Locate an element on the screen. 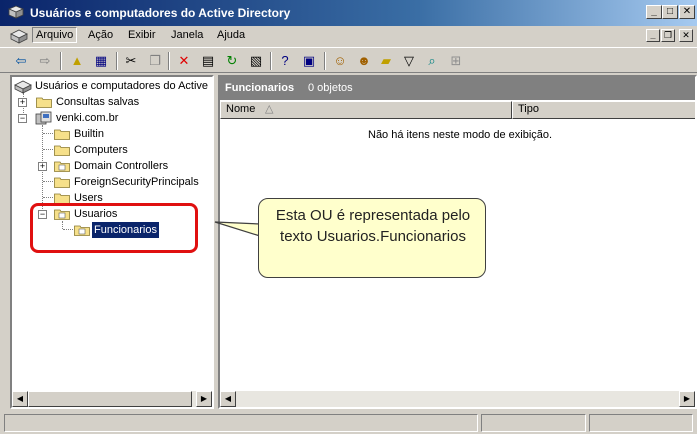 The height and width of the screenshot is (434, 697). annotation-line-2: texto Usuarios.Funcionarios is located at coordinates (373, 236).